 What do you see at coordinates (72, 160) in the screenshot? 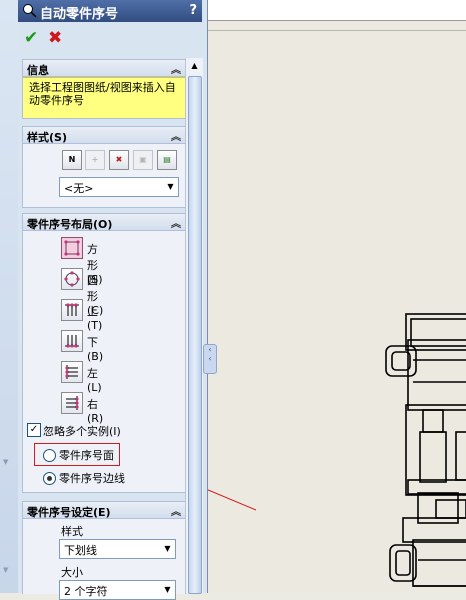
I see `new-style-icon: N` at bounding box center [72, 160].